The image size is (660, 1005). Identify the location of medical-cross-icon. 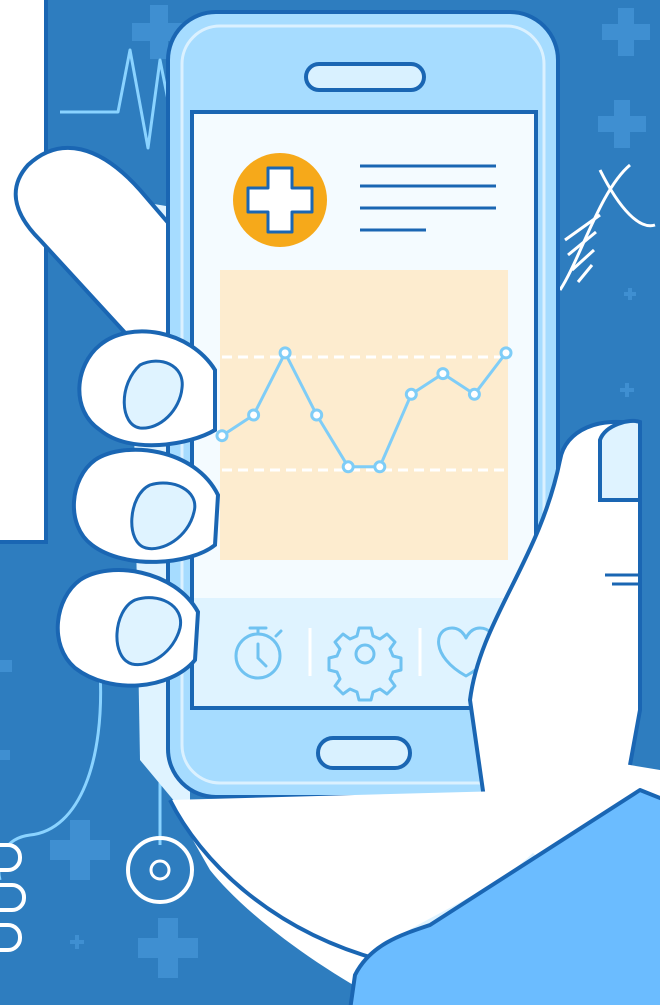
(280, 200).